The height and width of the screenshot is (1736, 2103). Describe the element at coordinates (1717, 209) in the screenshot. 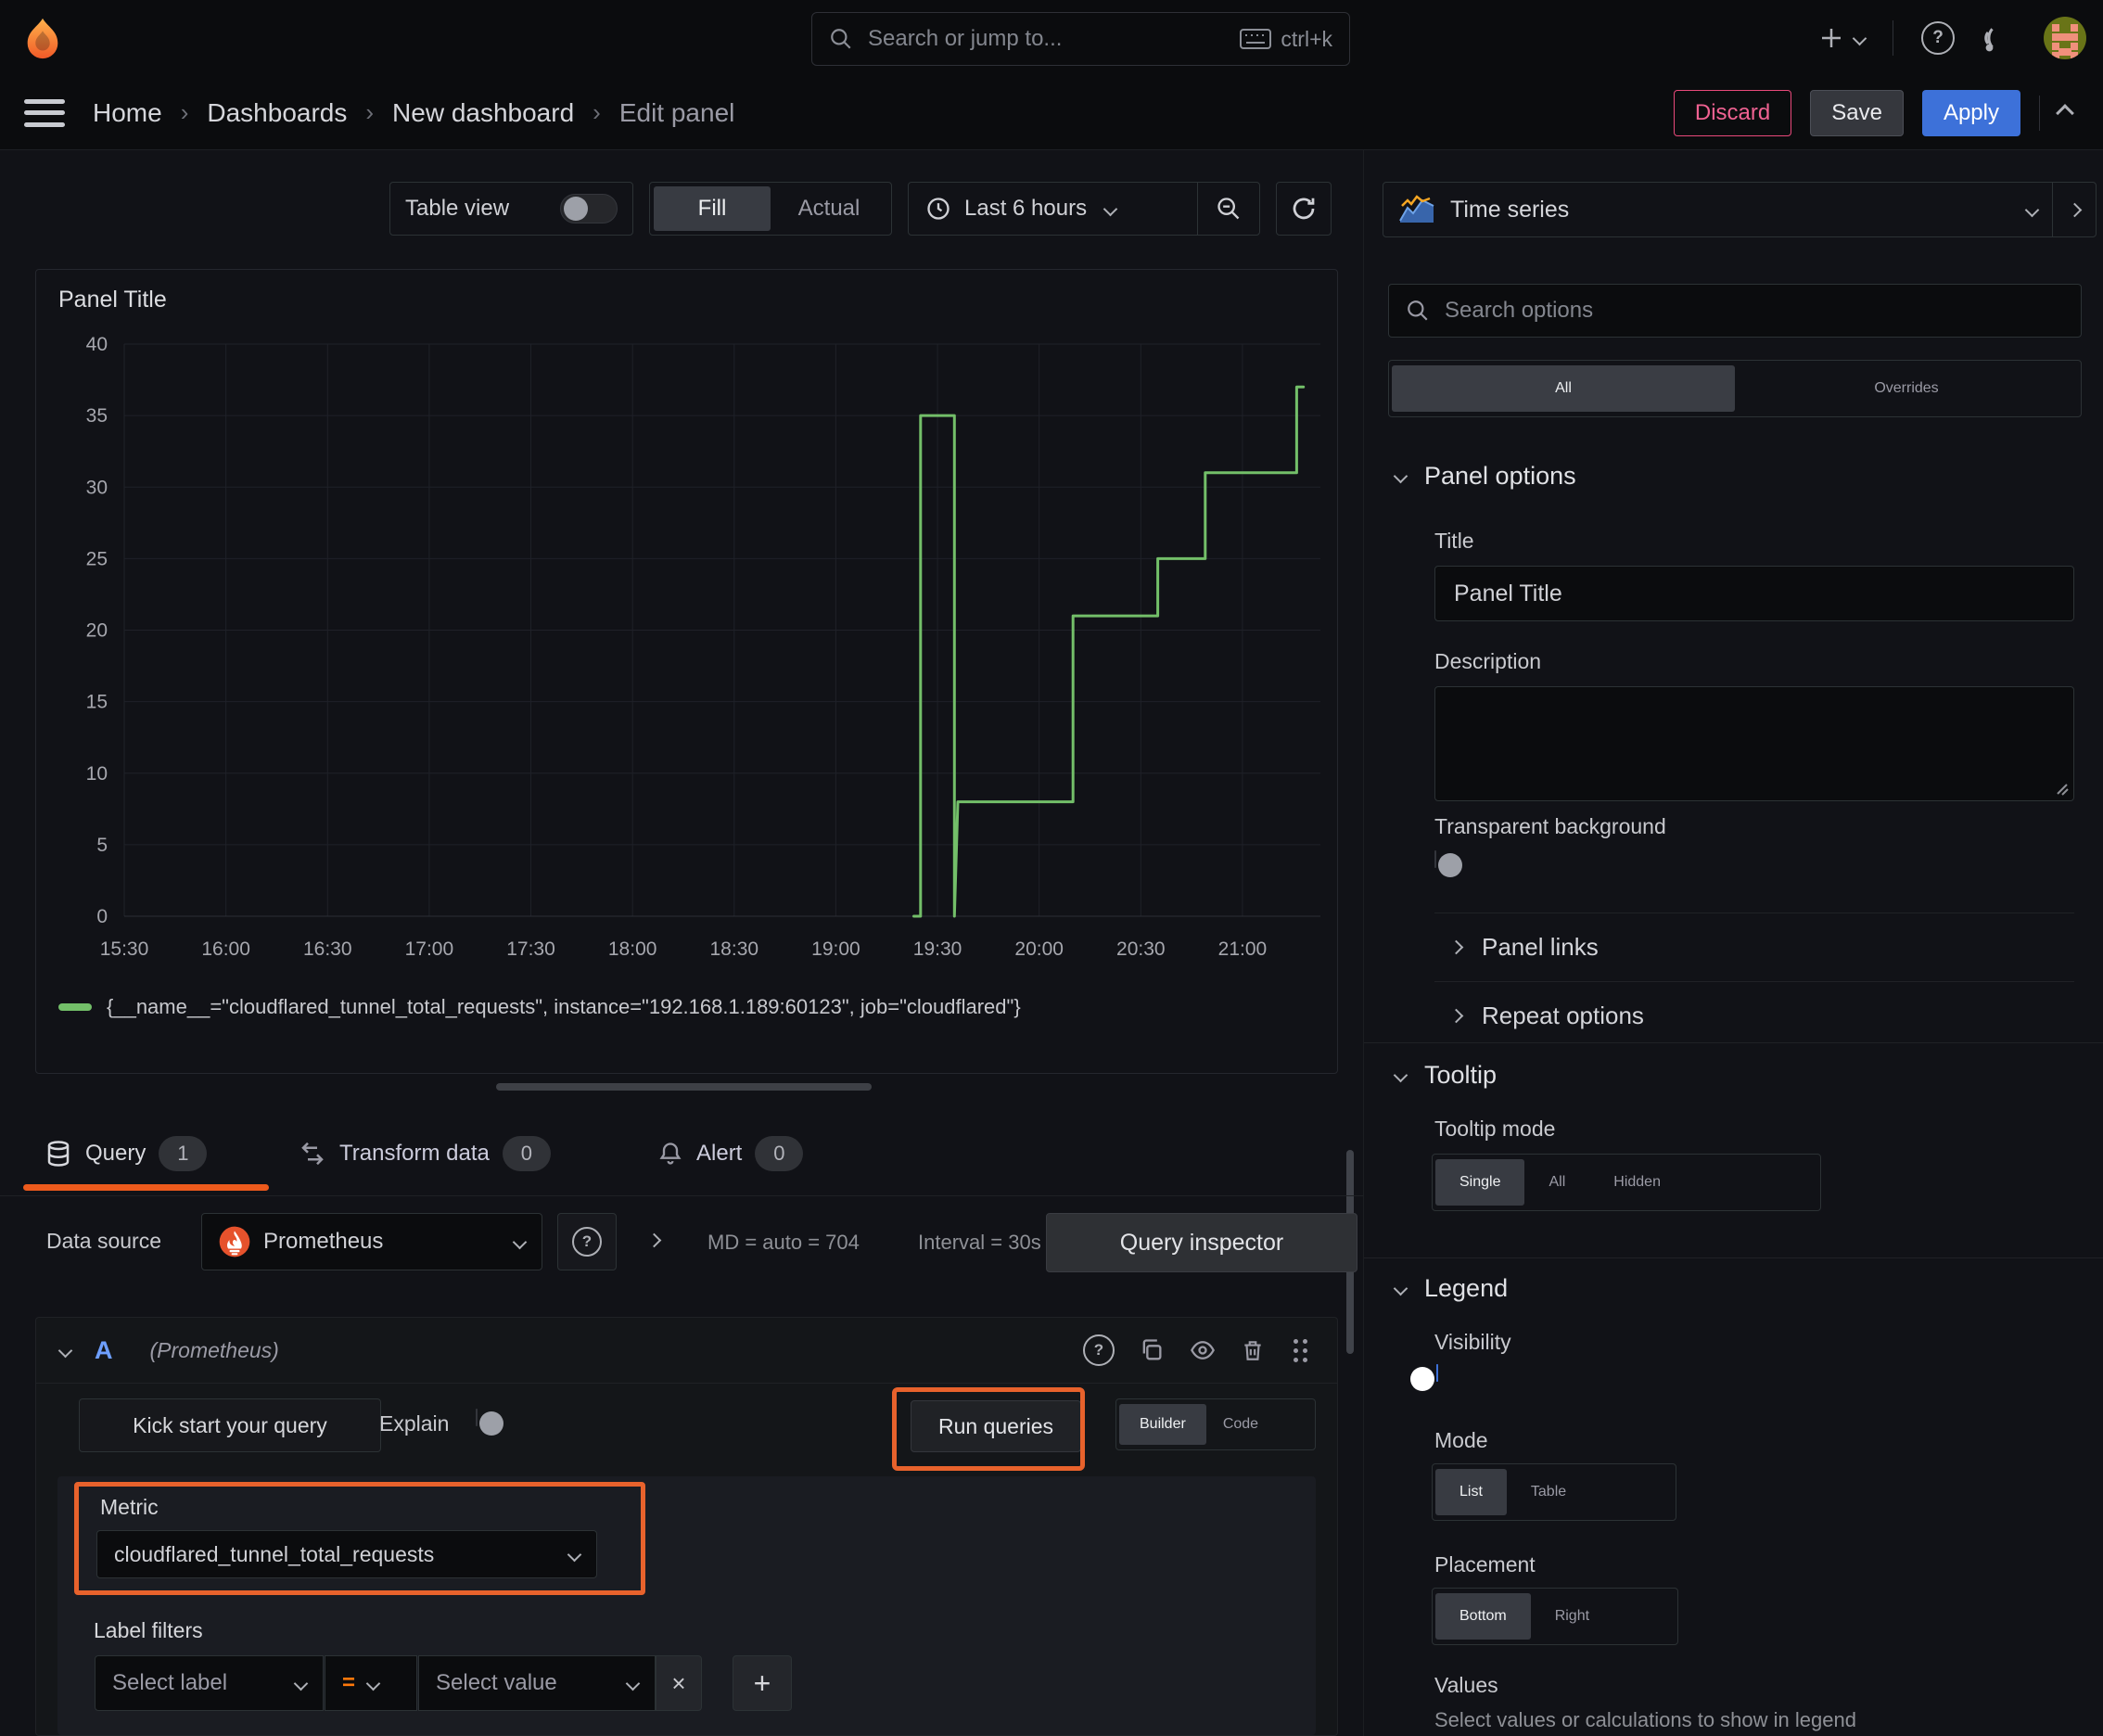

I see `viz-picker-select: Time series` at that location.